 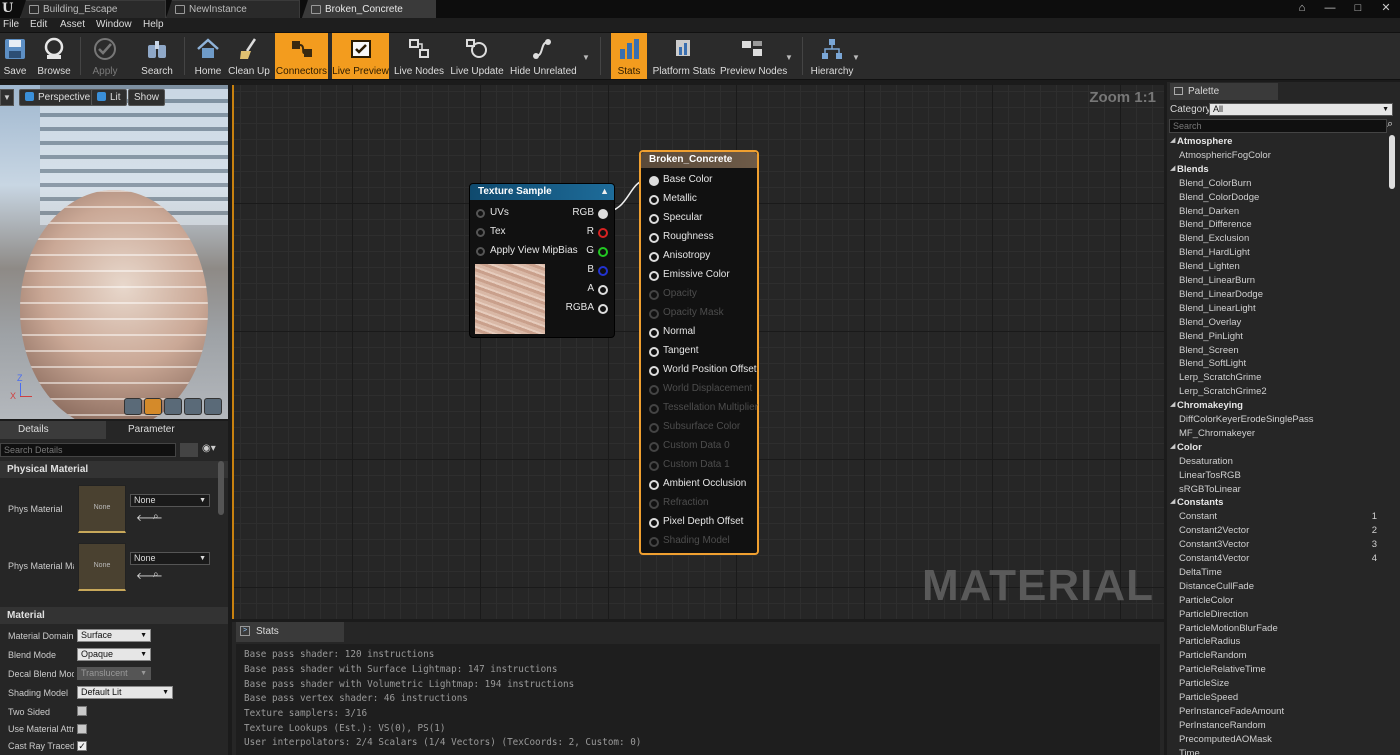 What do you see at coordinates (360, 56) in the screenshot?
I see `live-preview-button: Live Preview` at bounding box center [360, 56].